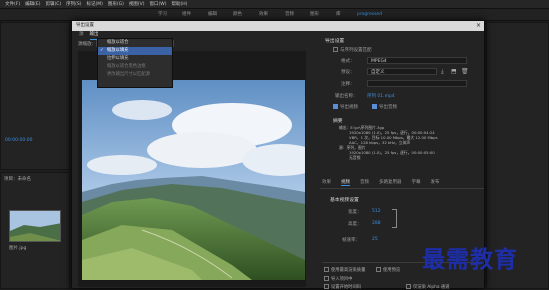  I want to click on preset-label: 预设：, so click(348, 72).